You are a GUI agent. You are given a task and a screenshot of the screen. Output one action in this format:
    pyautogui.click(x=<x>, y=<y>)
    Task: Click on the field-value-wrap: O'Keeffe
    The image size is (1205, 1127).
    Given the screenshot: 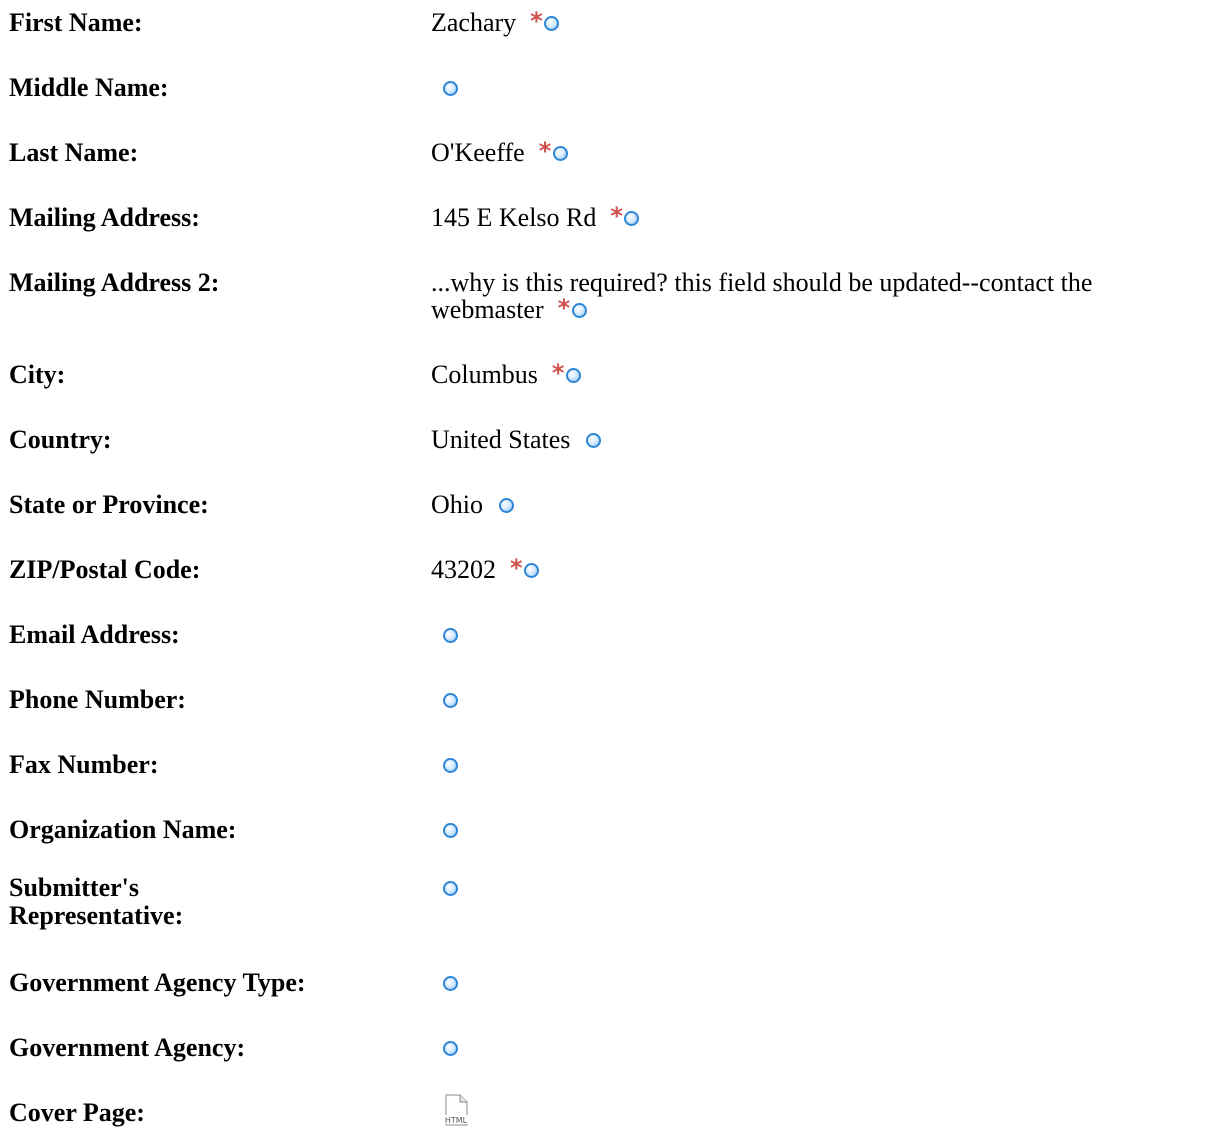 What is the action you would take?
    pyautogui.click(x=817, y=152)
    